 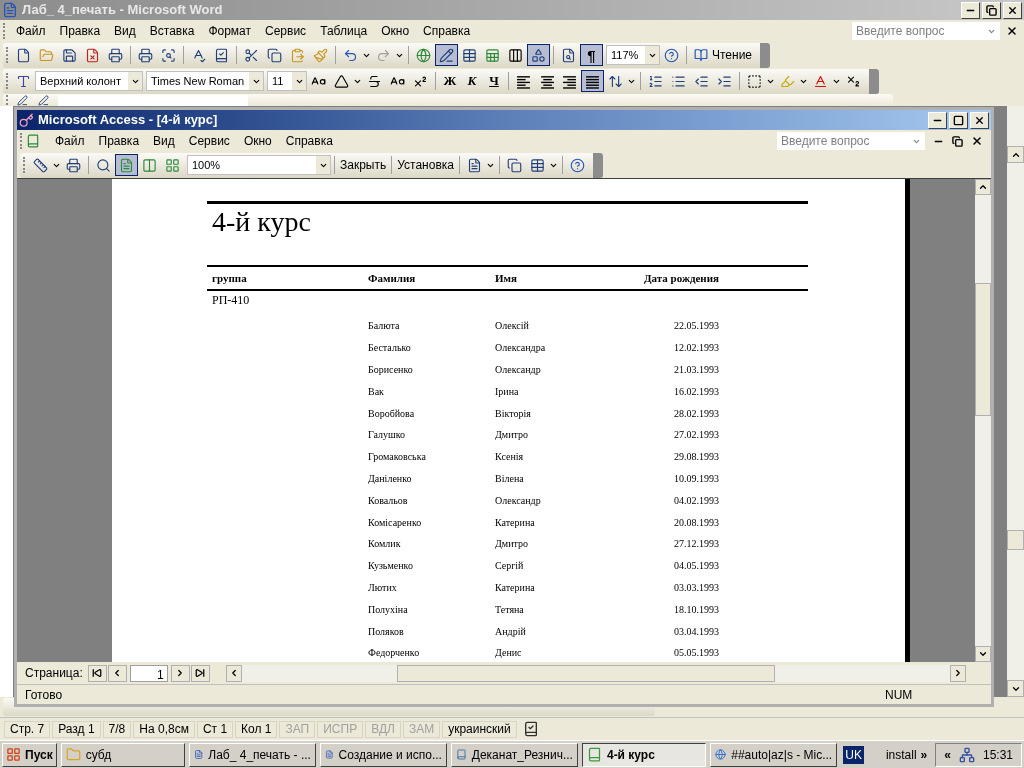 I want to click on column-header: Имя, so click(x=506, y=278).